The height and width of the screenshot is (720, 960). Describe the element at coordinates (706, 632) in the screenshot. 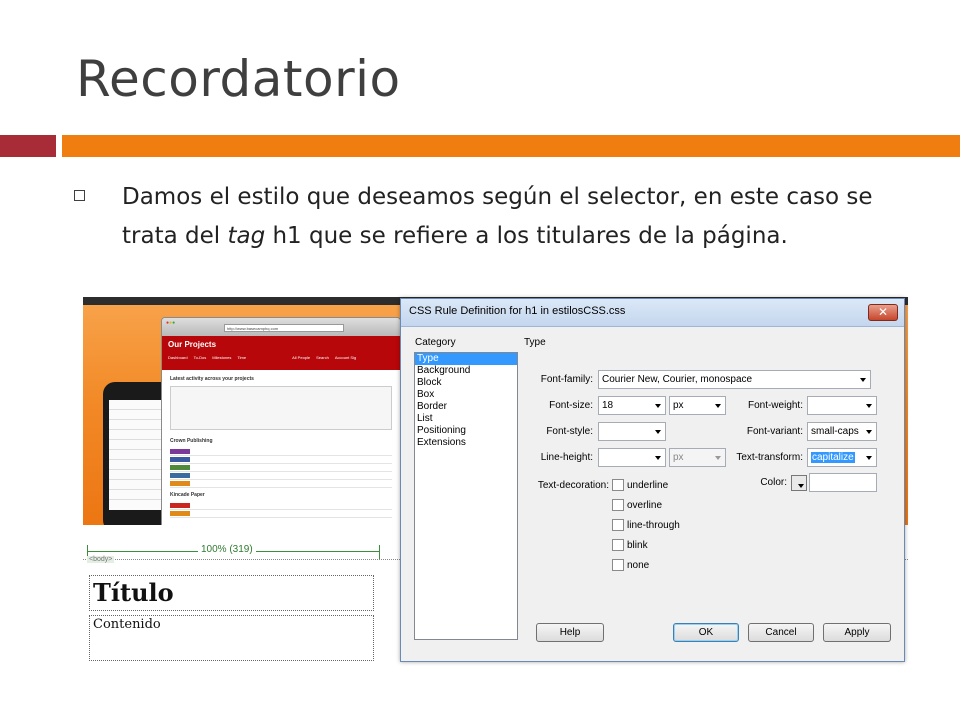

I see `ok-button: OK` at that location.